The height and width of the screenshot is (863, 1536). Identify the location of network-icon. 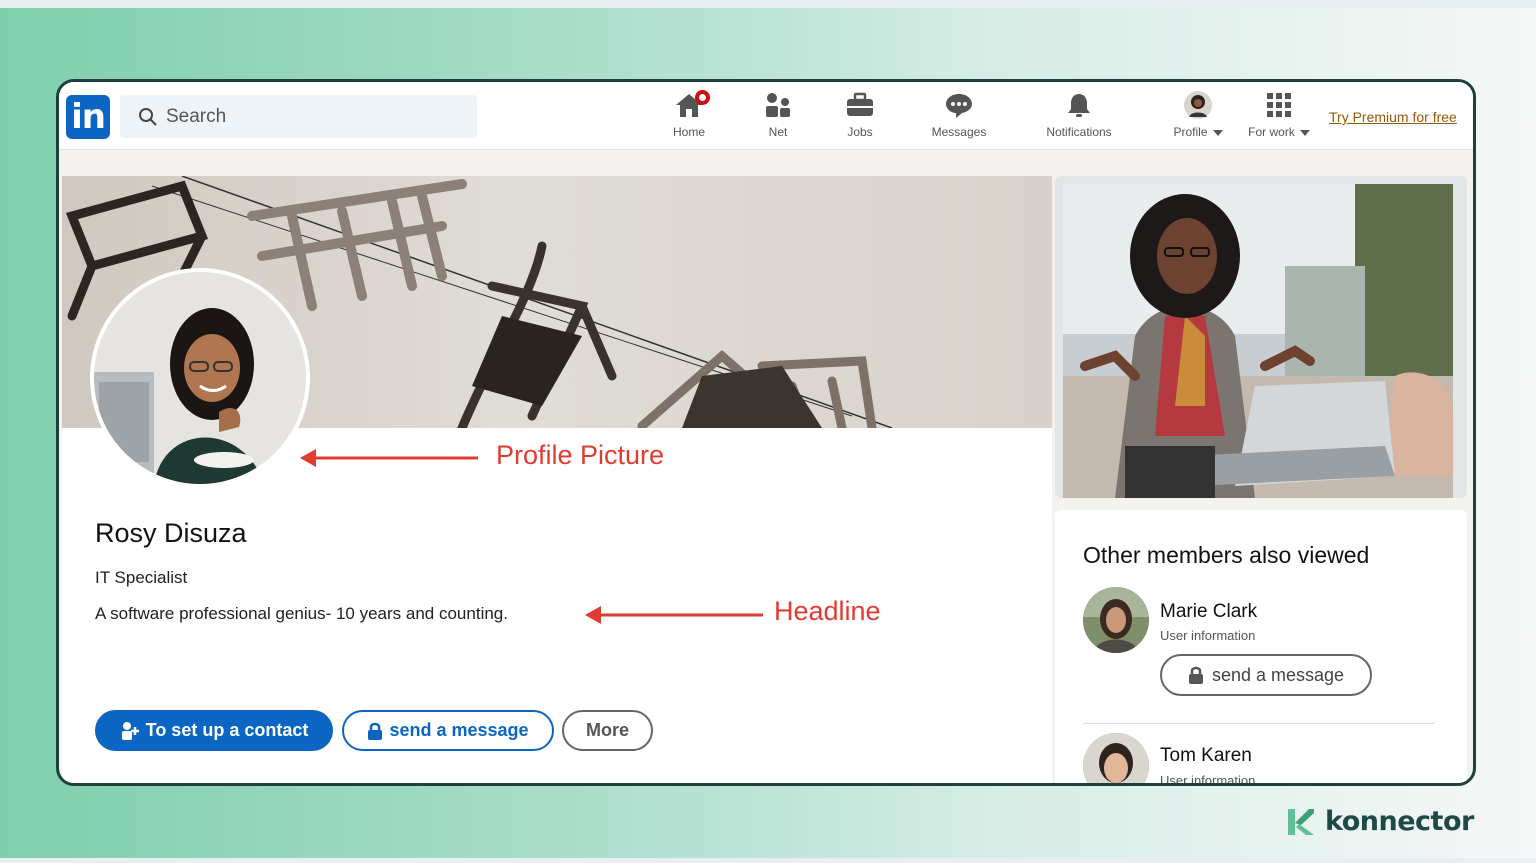
(778, 105).